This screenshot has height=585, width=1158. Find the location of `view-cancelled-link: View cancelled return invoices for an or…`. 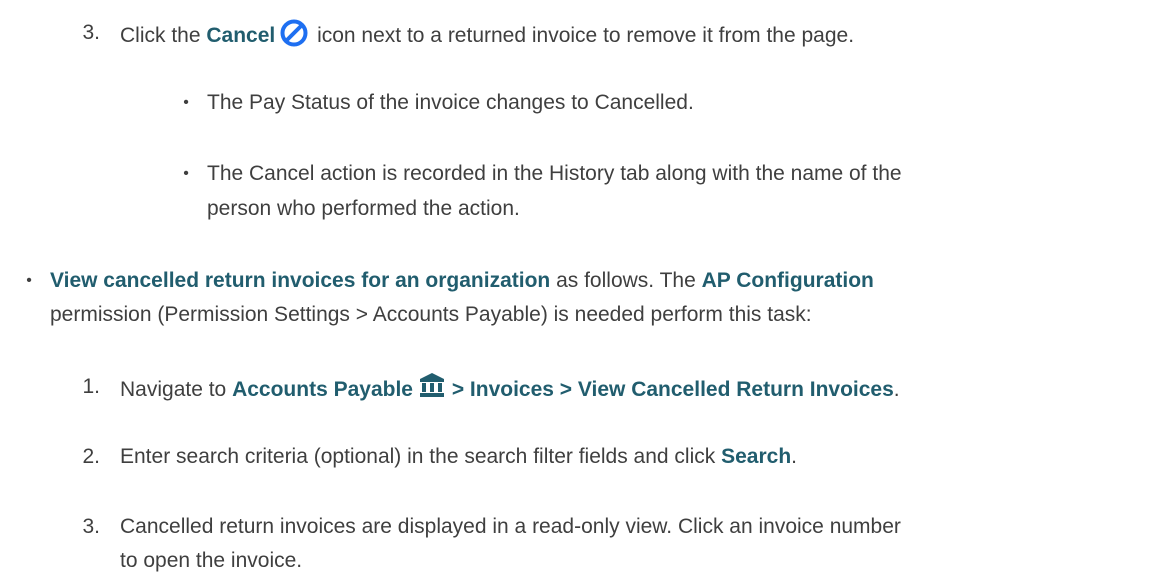

view-cancelled-link: View cancelled return invoices for an or… is located at coordinates (300, 280).